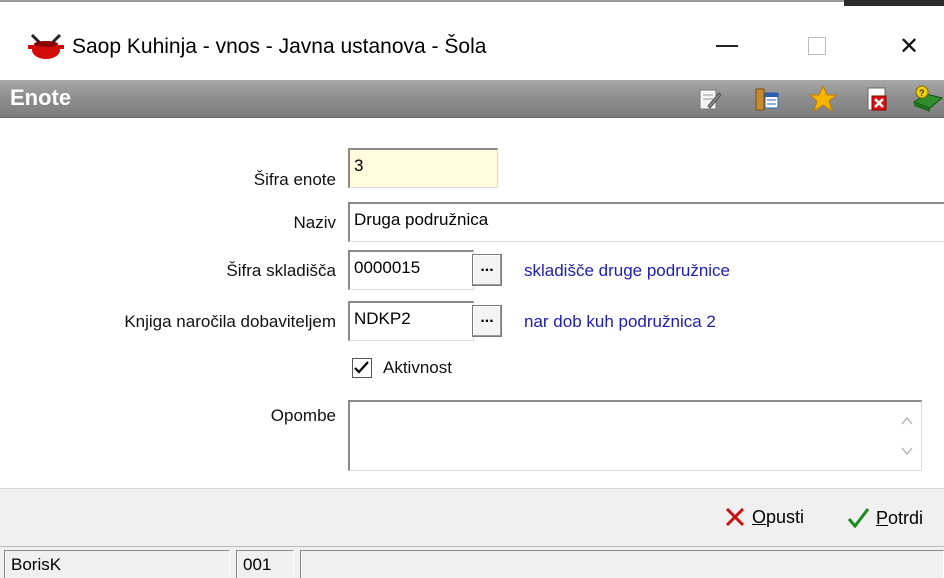  I want to click on action-bar: Opusti Potrdi, so click(472, 517).